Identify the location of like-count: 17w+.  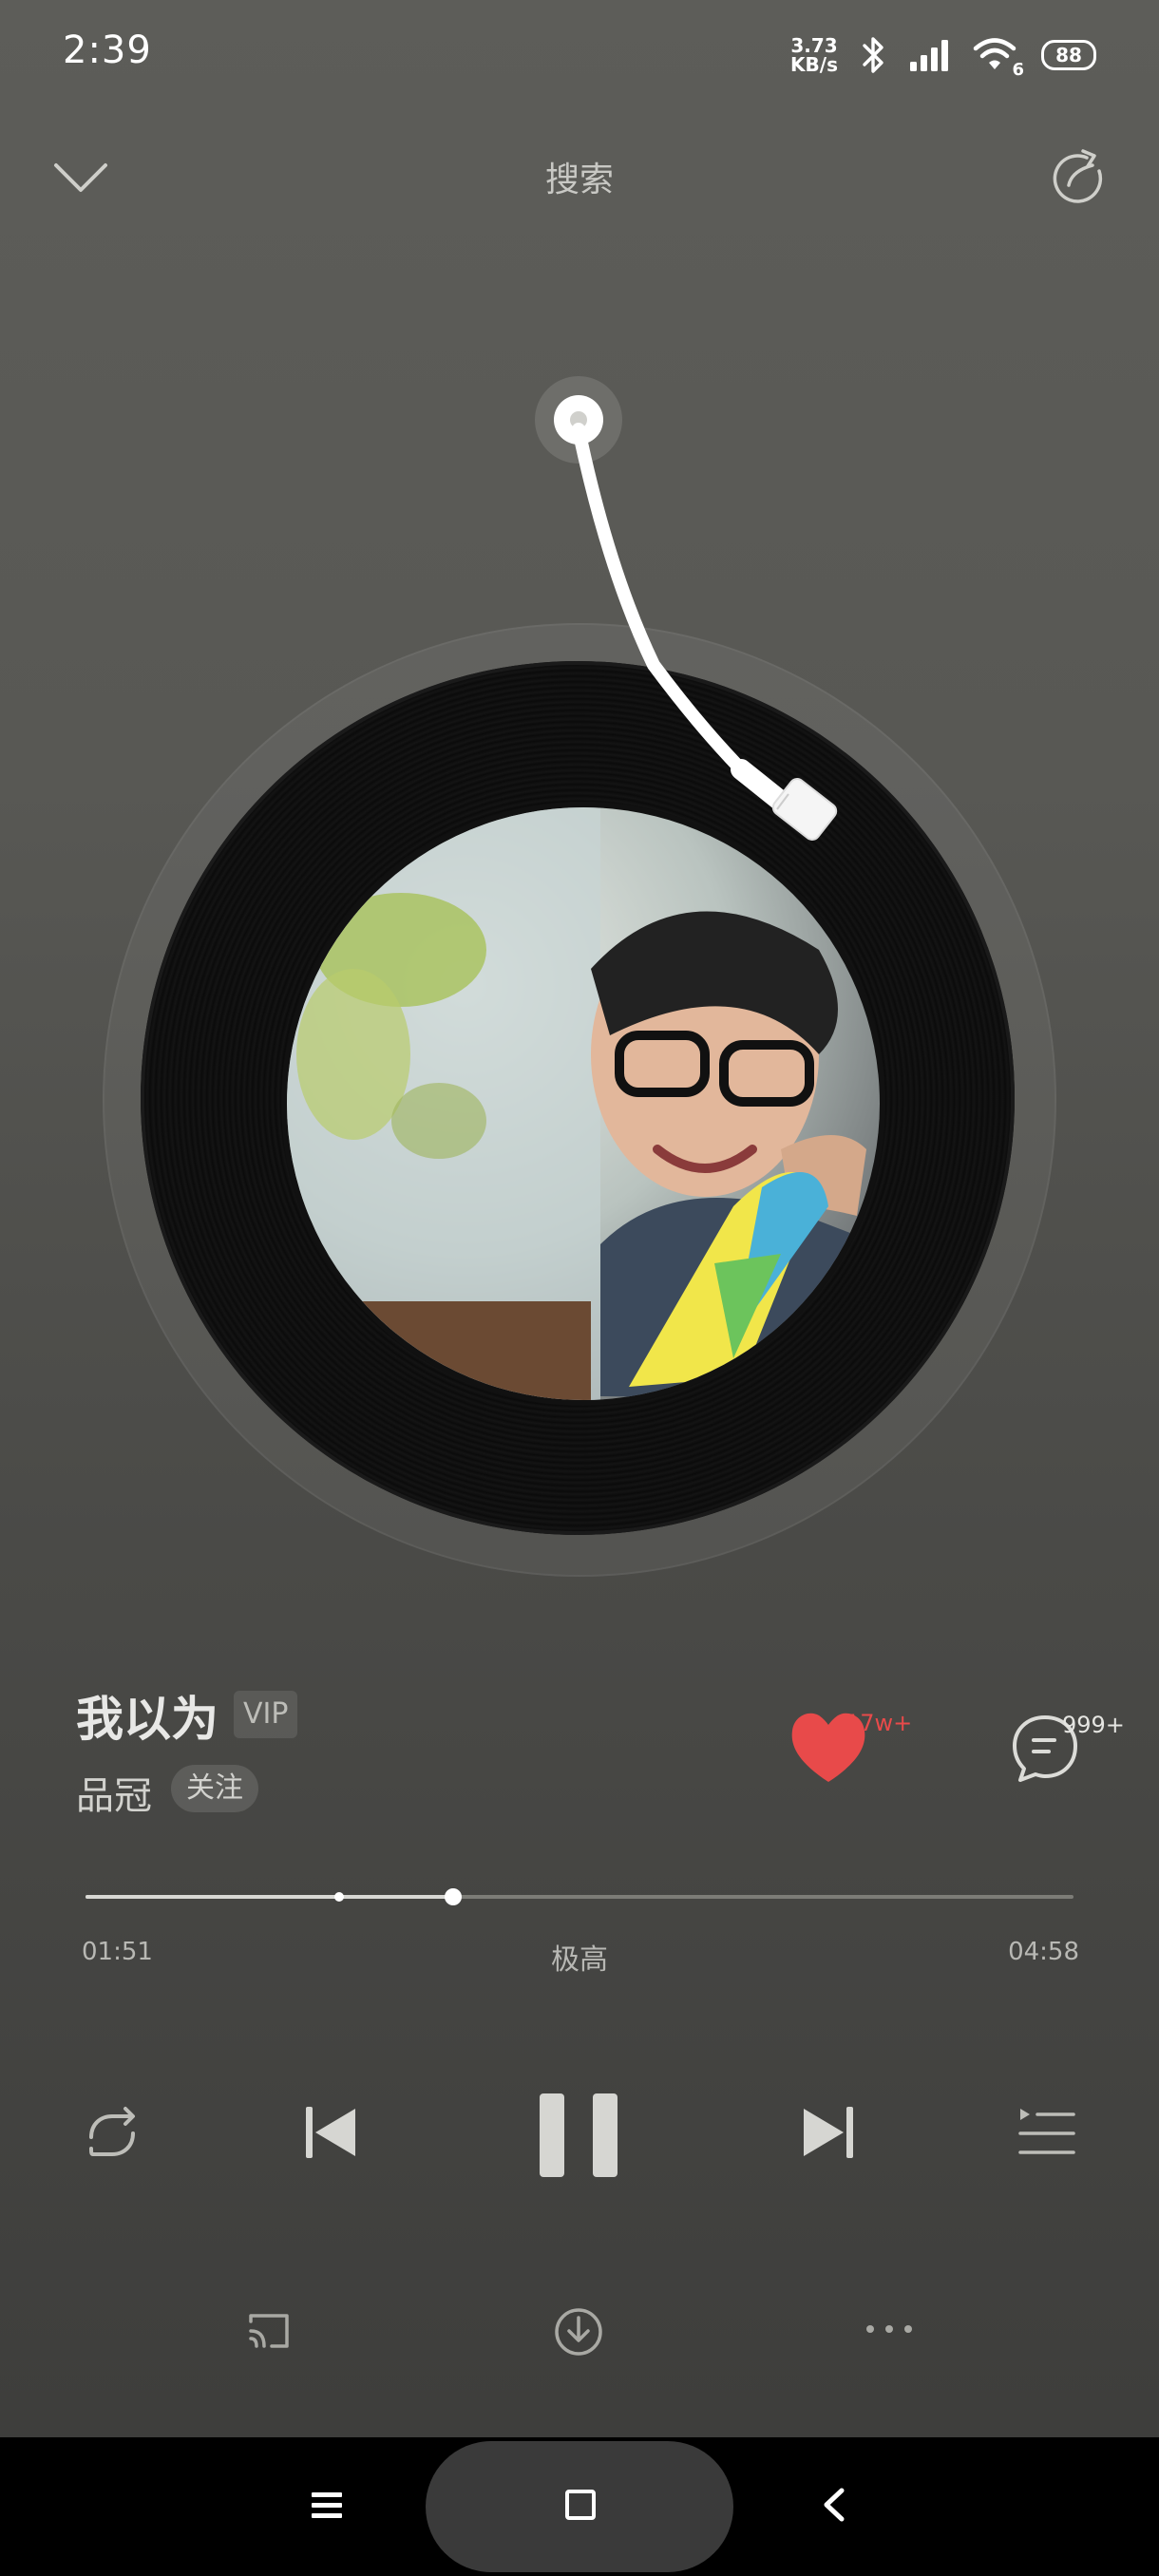
(879, 1723).